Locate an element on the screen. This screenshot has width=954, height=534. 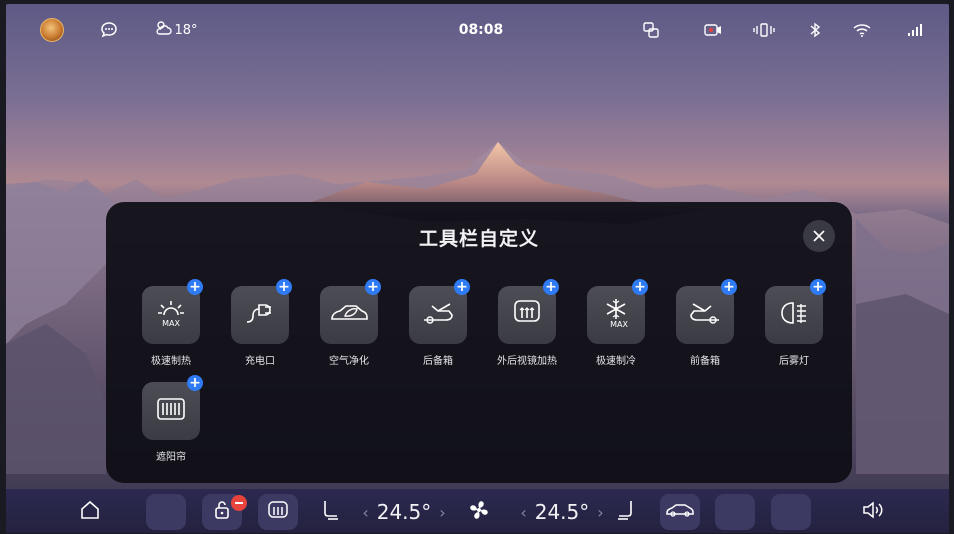
rear-trunk-icon is located at coordinates (438, 315).